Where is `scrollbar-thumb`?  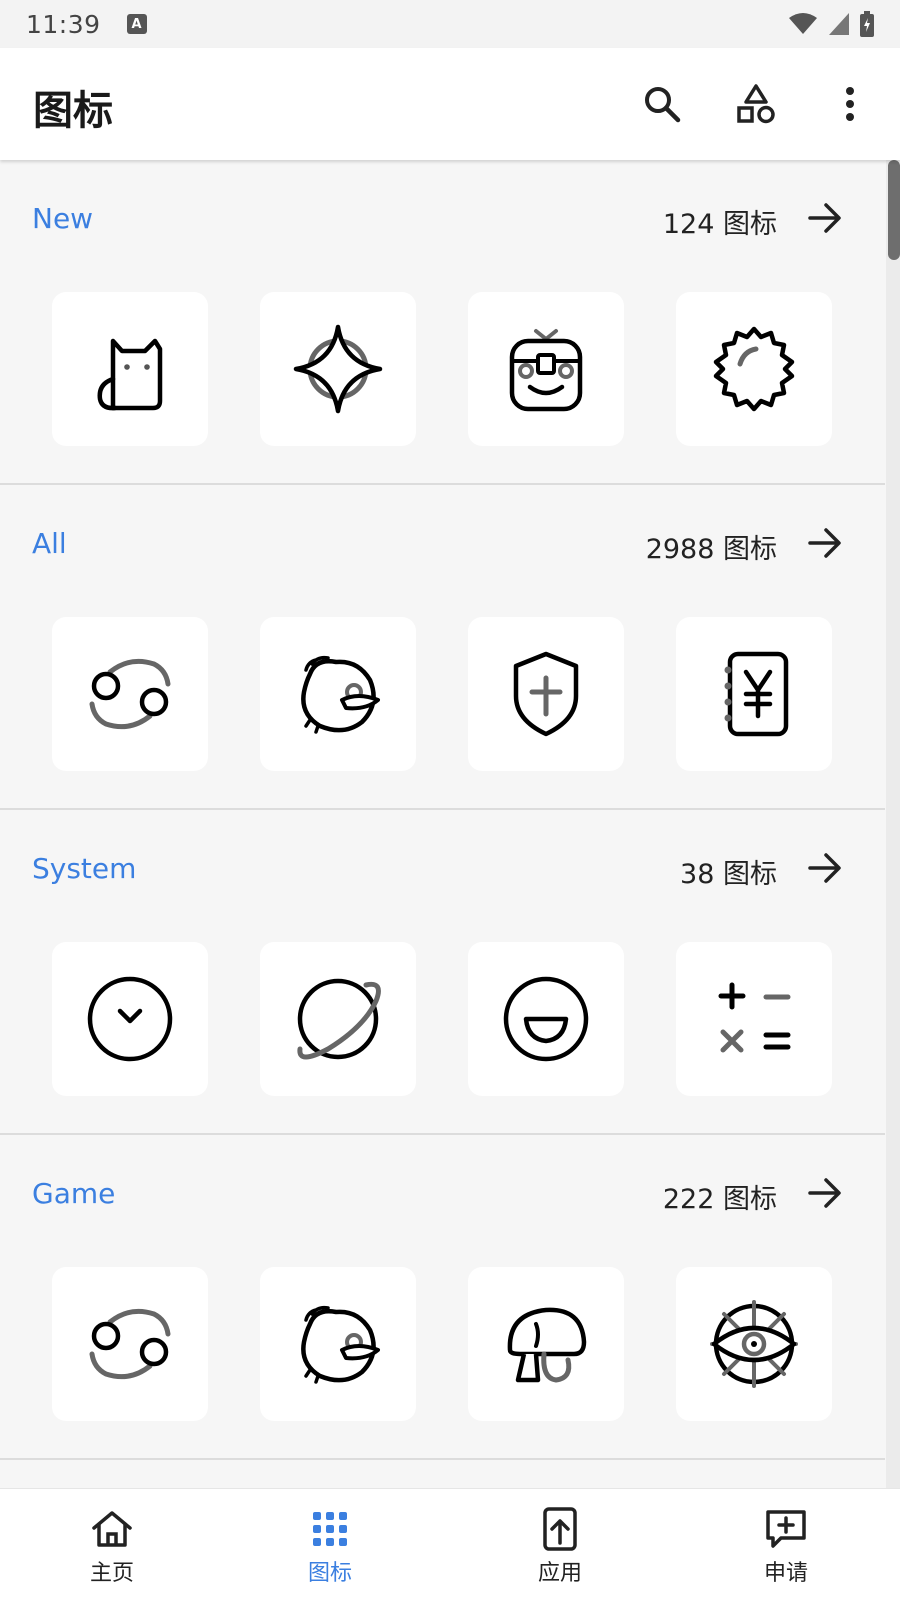 scrollbar-thumb is located at coordinates (894, 210).